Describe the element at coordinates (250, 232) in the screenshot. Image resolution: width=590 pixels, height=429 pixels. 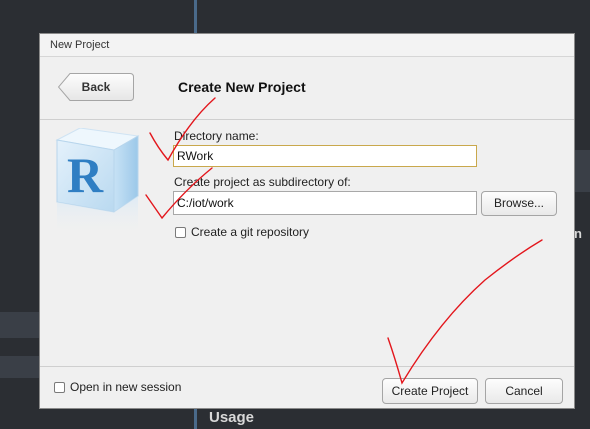
I see `git-repo-label: Create a git repository` at that location.